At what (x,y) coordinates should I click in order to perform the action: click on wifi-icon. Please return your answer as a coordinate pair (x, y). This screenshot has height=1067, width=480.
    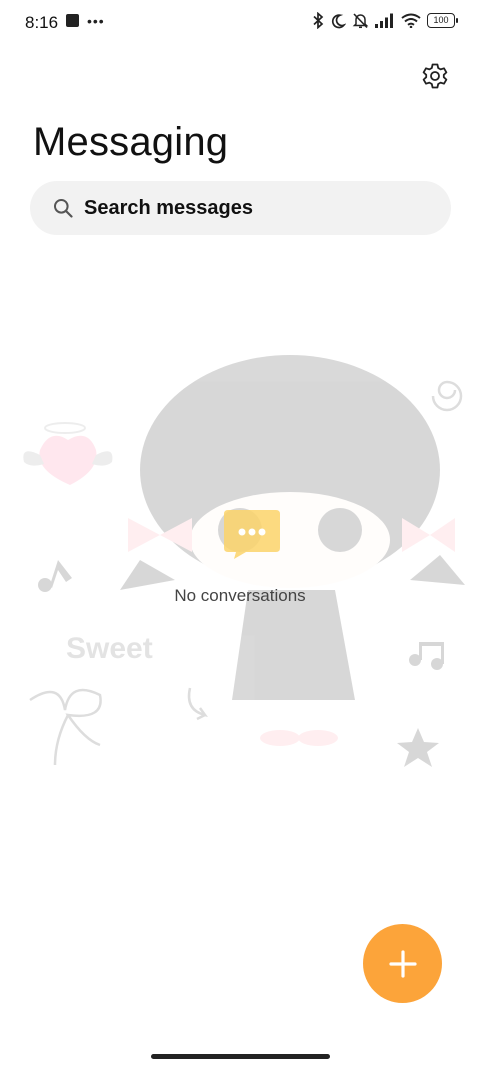
    Looking at the image, I should click on (411, 20).